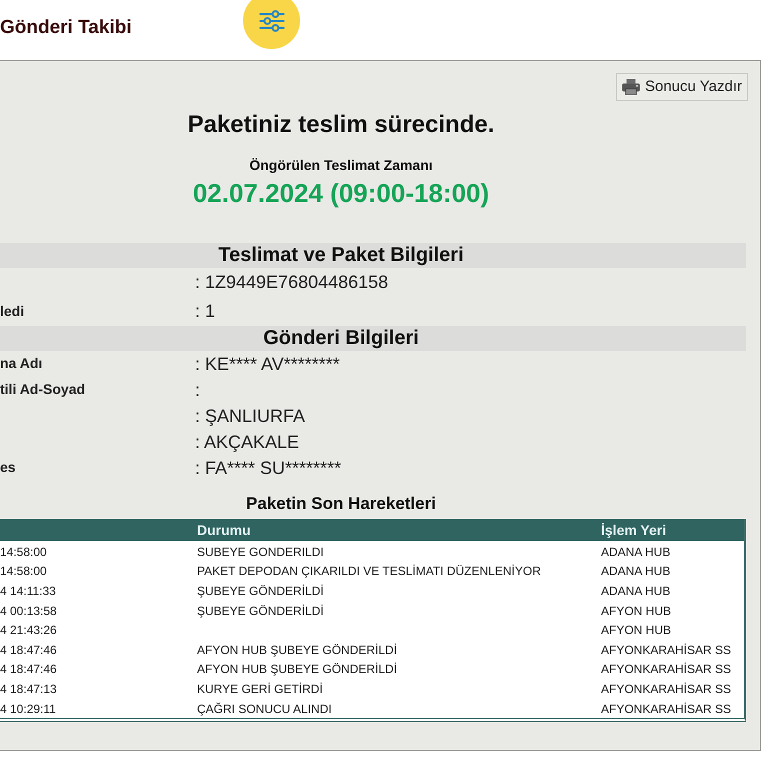 The width and height of the screenshot is (768, 768). What do you see at coordinates (267, 364) in the screenshot?
I see `field-value: : KE**** AV********` at bounding box center [267, 364].